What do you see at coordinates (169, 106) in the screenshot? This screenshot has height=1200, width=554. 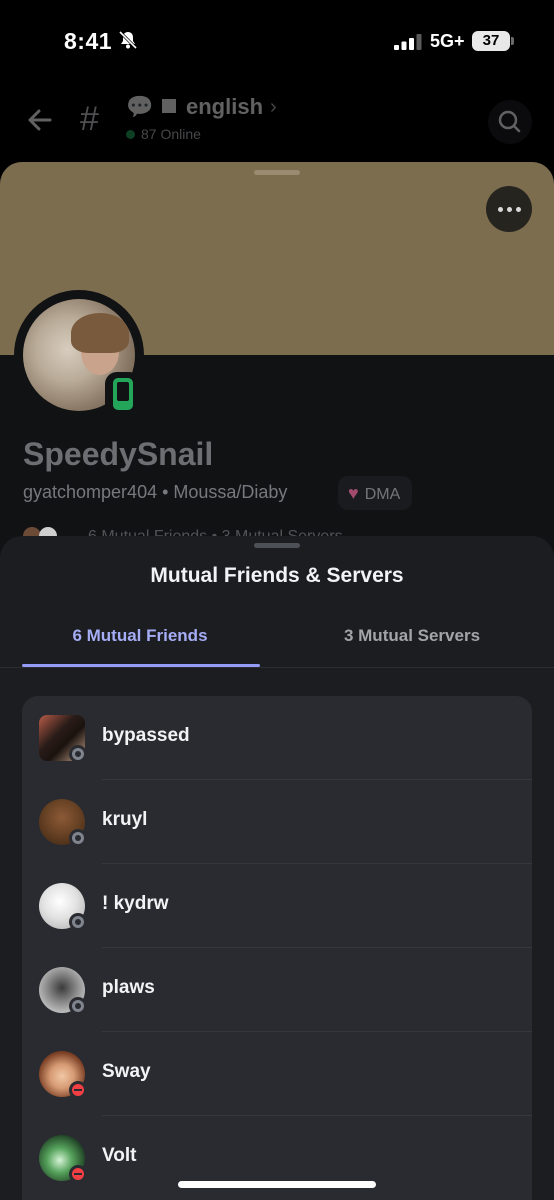 I see `square-icon` at bounding box center [169, 106].